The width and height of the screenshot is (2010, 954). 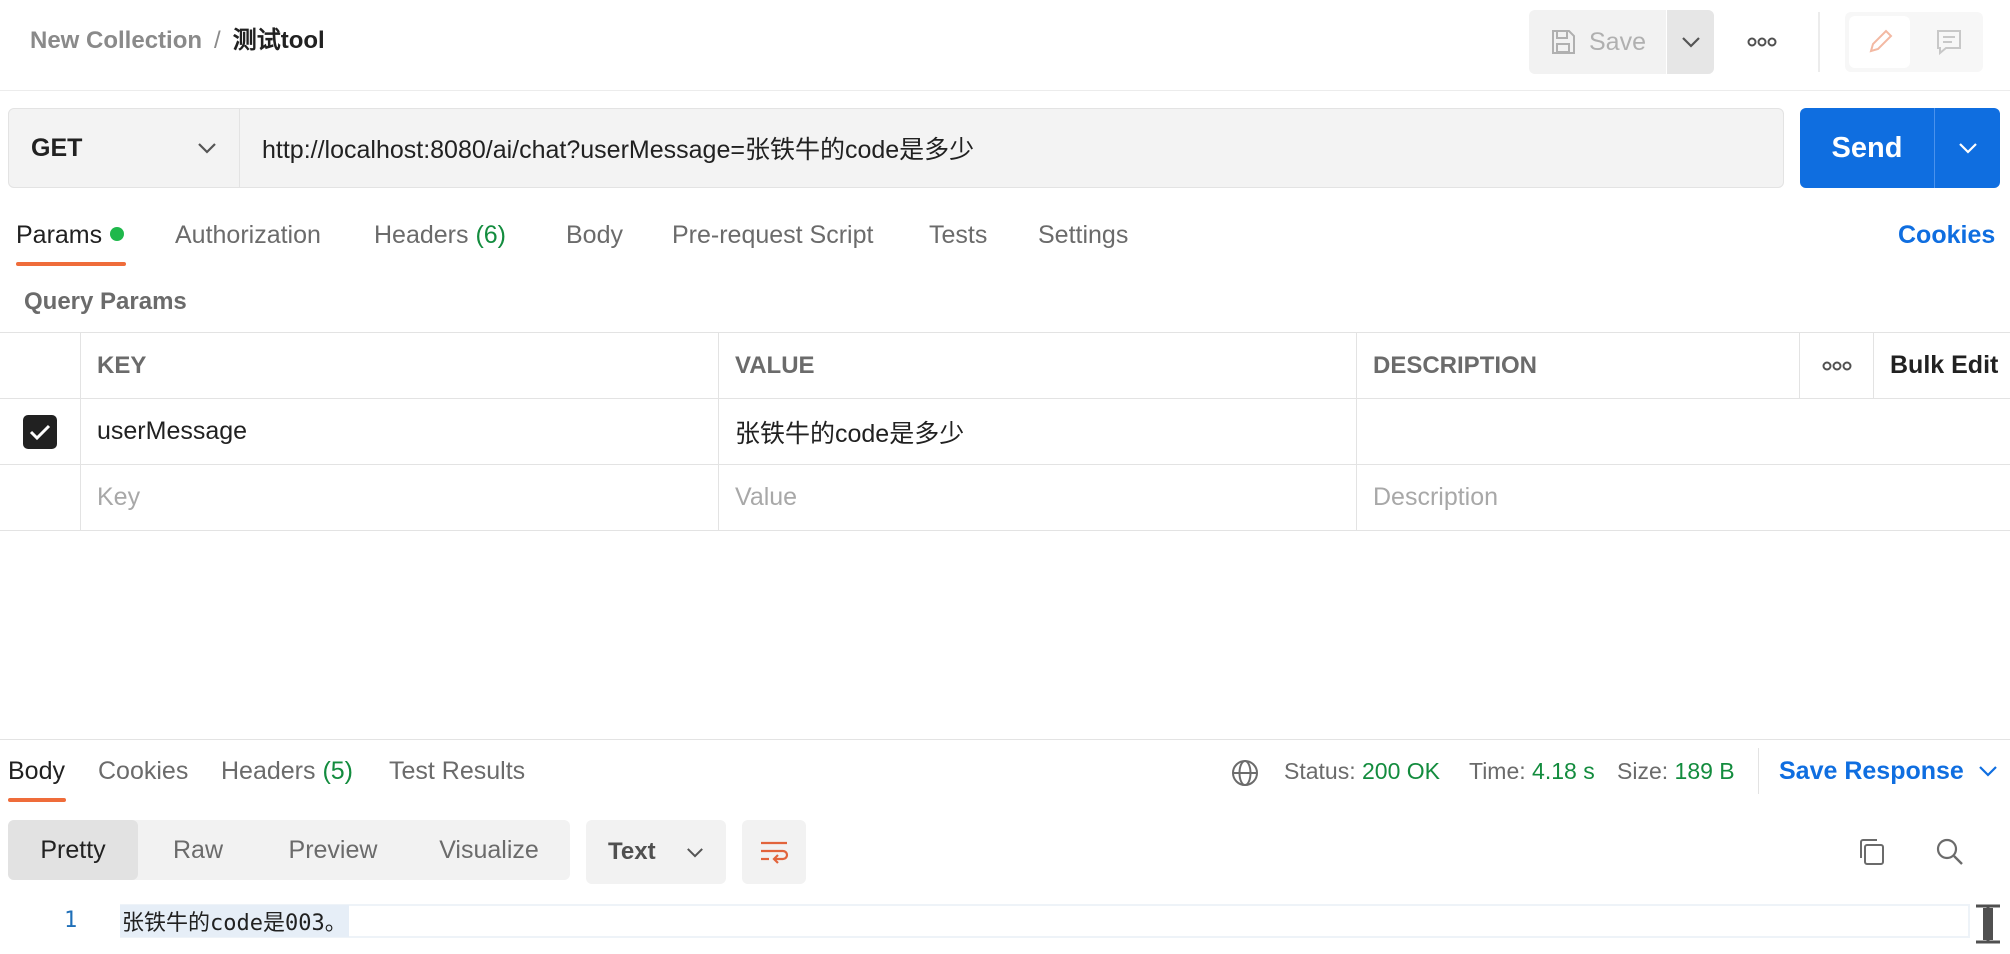 What do you see at coordinates (1617, 41) in the screenshot?
I see `save-label: Save` at bounding box center [1617, 41].